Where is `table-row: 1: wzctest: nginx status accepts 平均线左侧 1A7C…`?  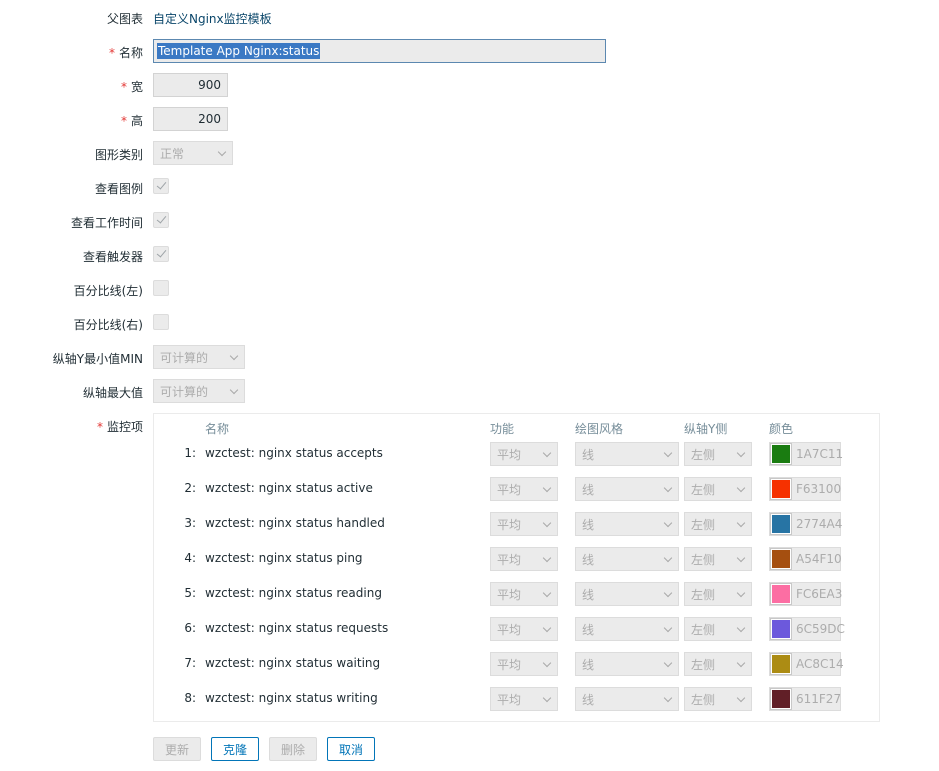
table-row: 1: wzctest: nginx status accepts 平均线左侧 1A7C… is located at coordinates (516, 454).